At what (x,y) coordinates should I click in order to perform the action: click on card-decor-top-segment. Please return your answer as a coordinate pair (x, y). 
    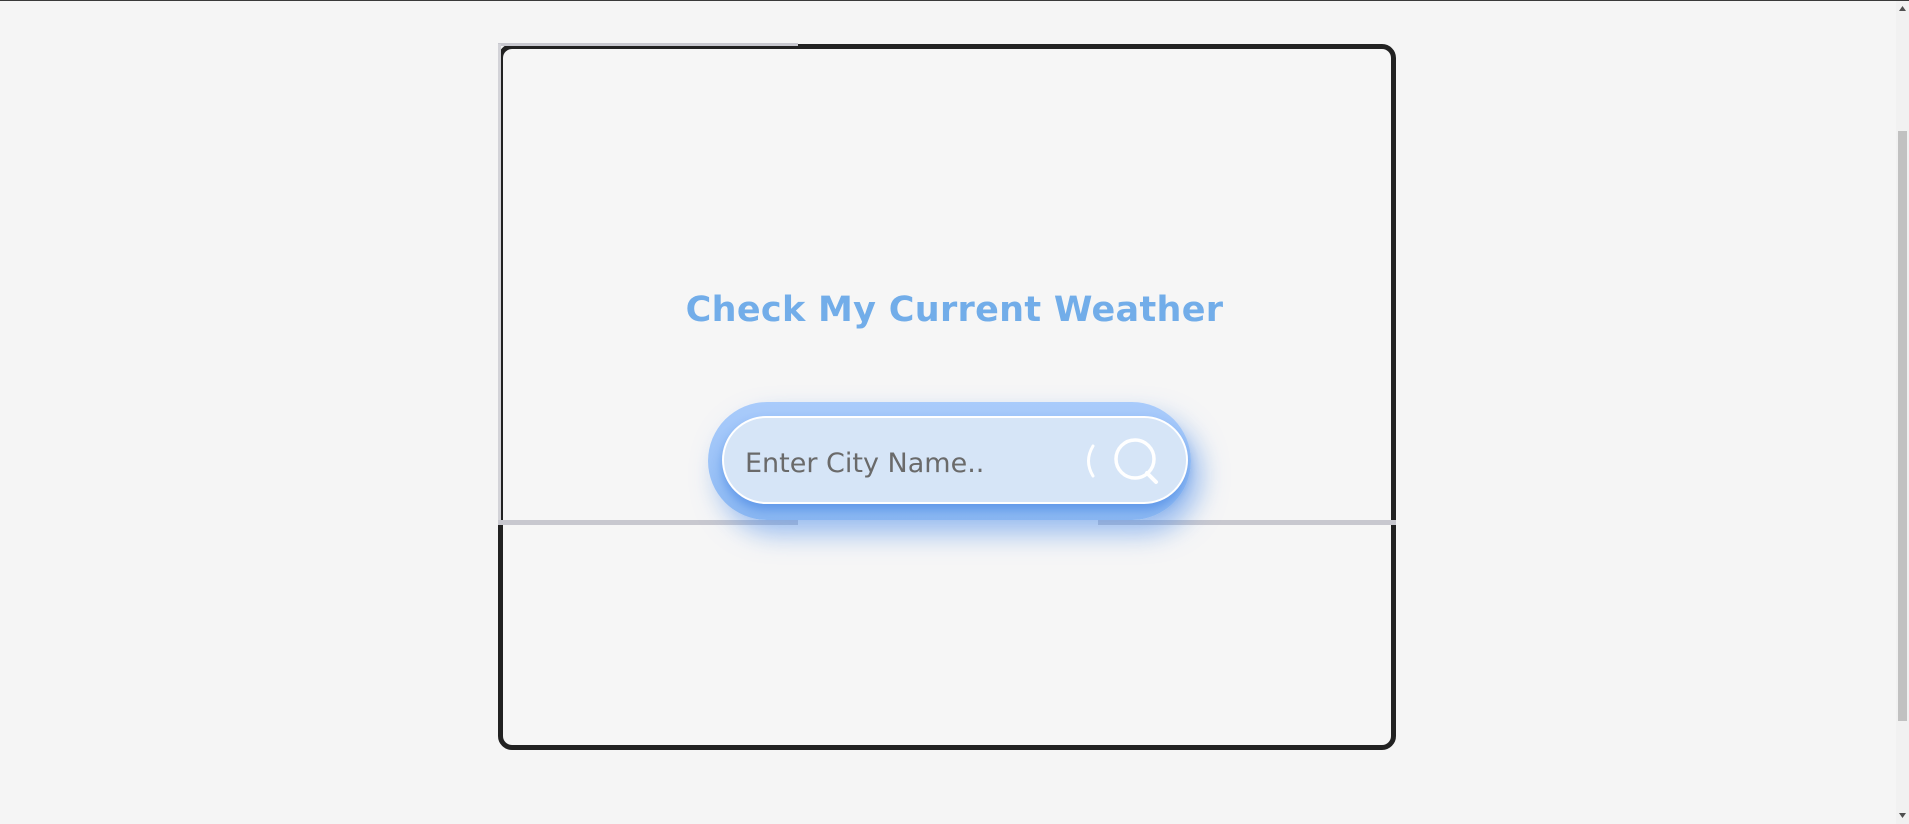
    Looking at the image, I should click on (648, 44).